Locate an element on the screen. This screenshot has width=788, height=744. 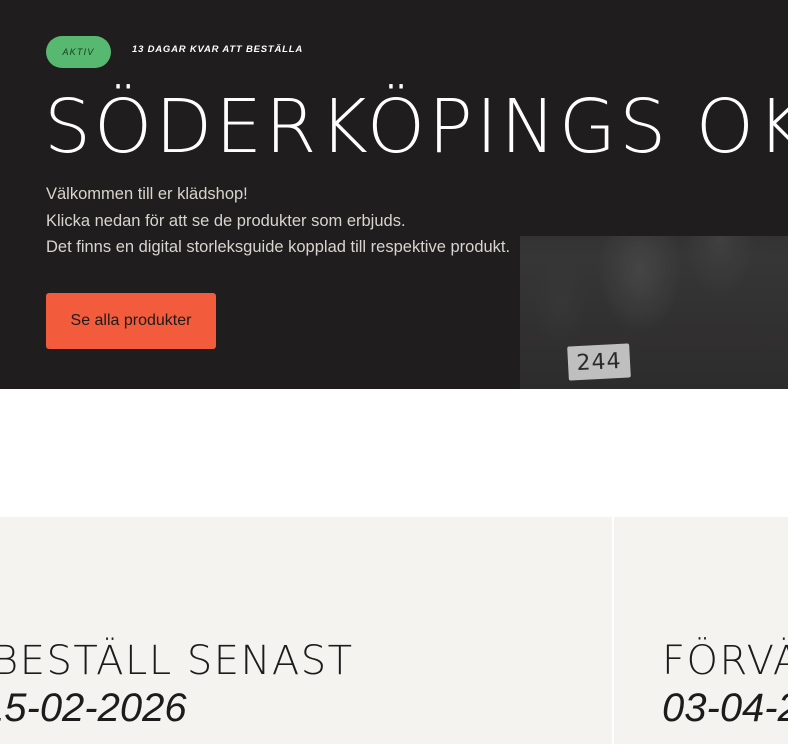
second-card-label: FÖRVÄ is located at coordinates (725, 661).